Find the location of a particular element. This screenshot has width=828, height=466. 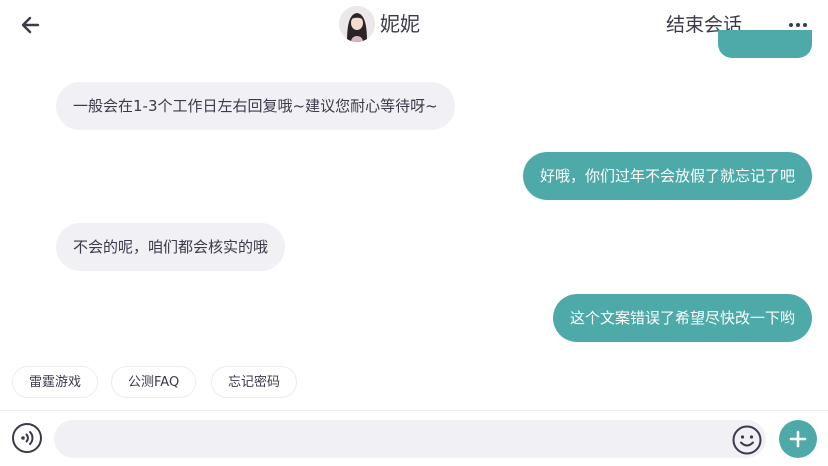

emoji-button is located at coordinates (747, 440).